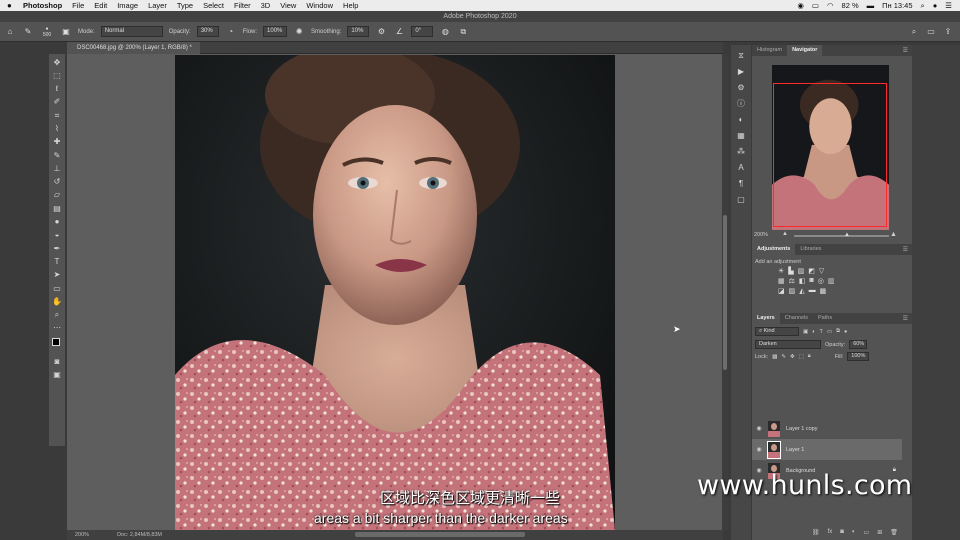 The width and height of the screenshot is (960, 540). What do you see at coordinates (78, 5) in the screenshot?
I see `menu-file: File` at bounding box center [78, 5].